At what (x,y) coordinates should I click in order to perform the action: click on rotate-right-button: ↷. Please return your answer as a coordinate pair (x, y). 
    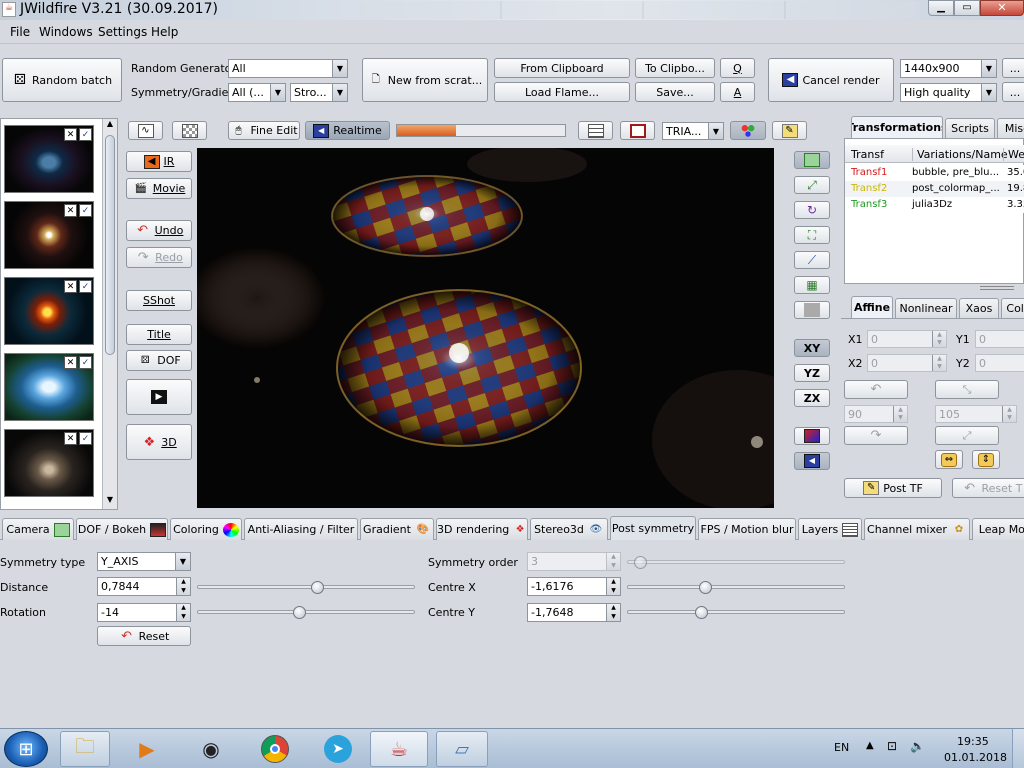
    Looking at the image, I should click on (876, 435).